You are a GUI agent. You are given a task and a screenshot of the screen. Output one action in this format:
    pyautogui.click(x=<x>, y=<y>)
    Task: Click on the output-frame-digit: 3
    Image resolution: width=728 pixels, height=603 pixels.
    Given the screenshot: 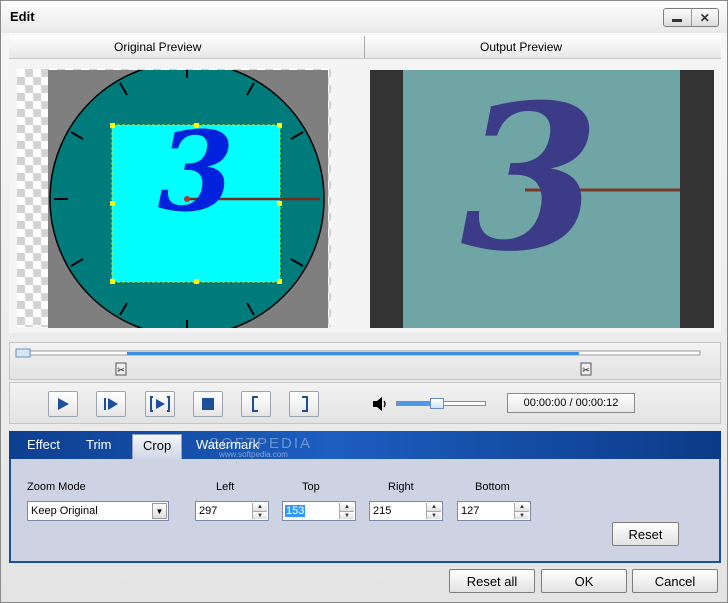 What is the action you would take?
    pyautogui.click(x=529, y=183)
    